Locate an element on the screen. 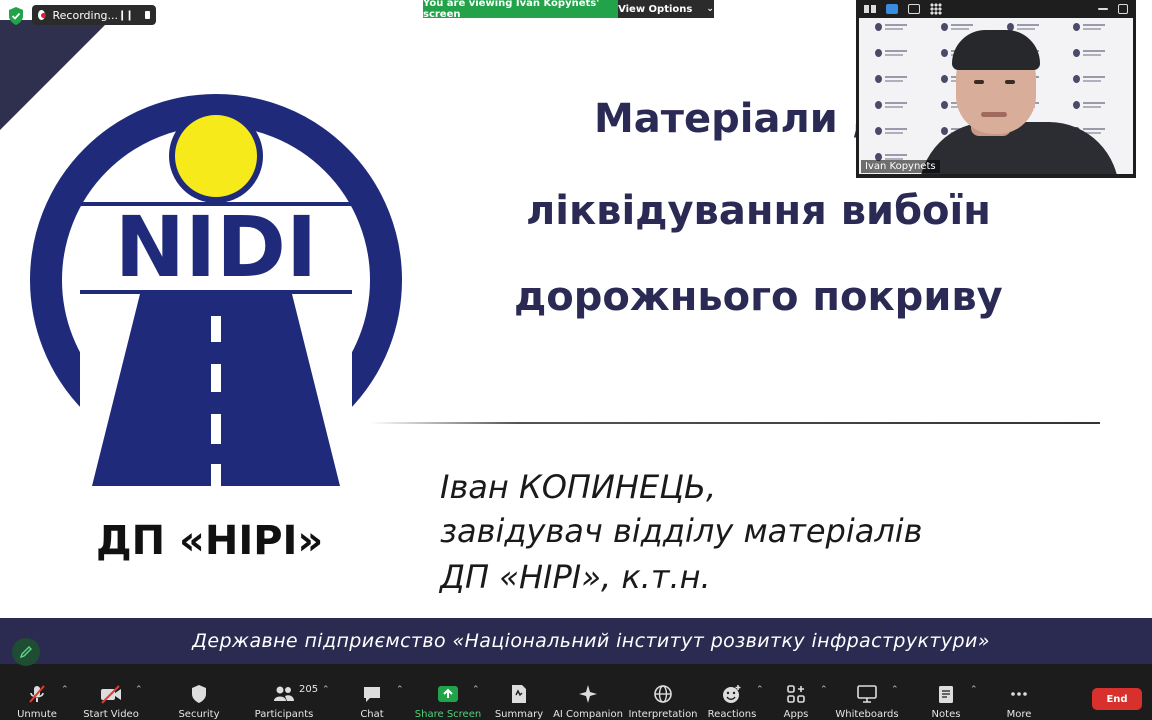 Image resolution: width=1152 pixels, height=720 pixels. apps-icon is located at coordinates (796, 693).